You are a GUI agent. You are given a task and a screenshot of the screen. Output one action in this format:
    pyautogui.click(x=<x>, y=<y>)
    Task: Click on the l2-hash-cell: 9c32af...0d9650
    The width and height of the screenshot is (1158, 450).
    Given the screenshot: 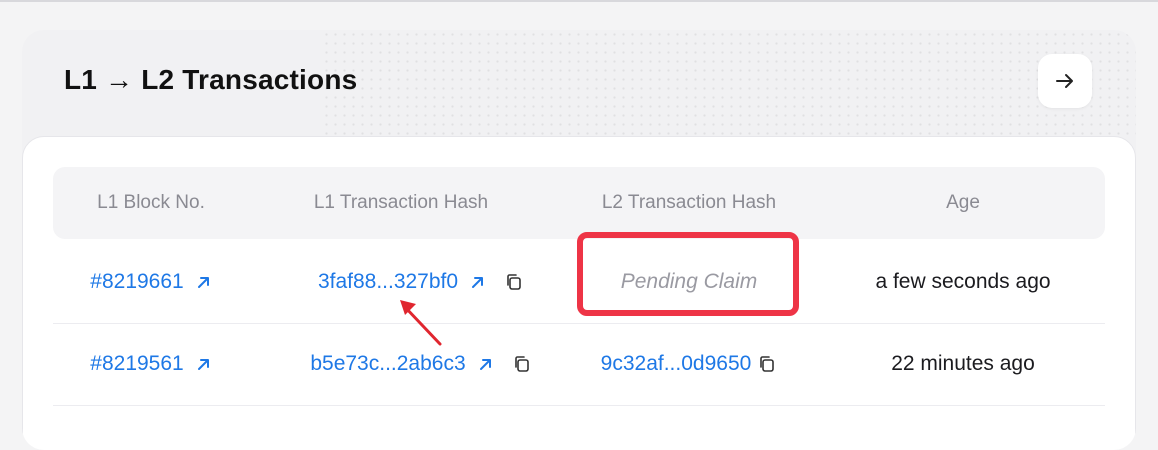 What is the action you would take?
    pyautogui.click(x=689, y=364)
    